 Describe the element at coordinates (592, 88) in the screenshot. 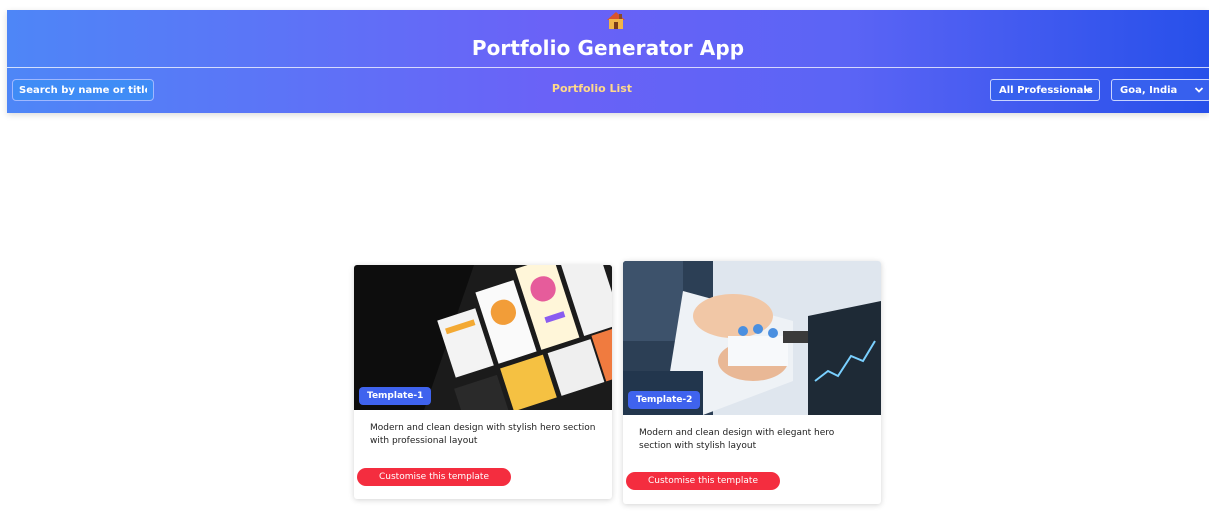

I see `portfolio-list-link: Portfolio List` at that location.